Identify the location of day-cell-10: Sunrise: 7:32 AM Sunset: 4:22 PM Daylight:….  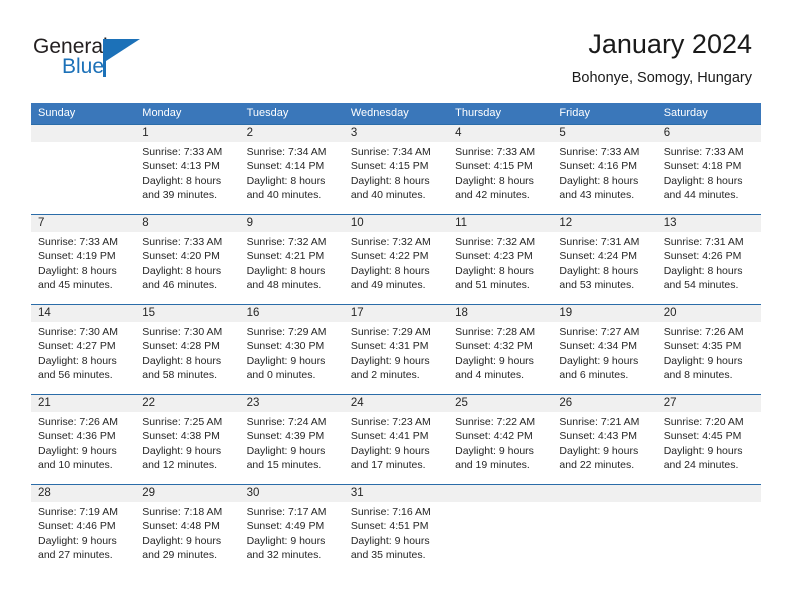
(396, 268).